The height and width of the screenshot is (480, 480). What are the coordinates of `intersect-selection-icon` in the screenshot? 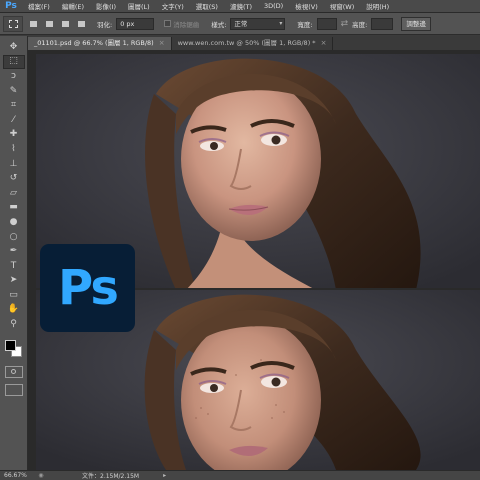 It's located at (81, 24).